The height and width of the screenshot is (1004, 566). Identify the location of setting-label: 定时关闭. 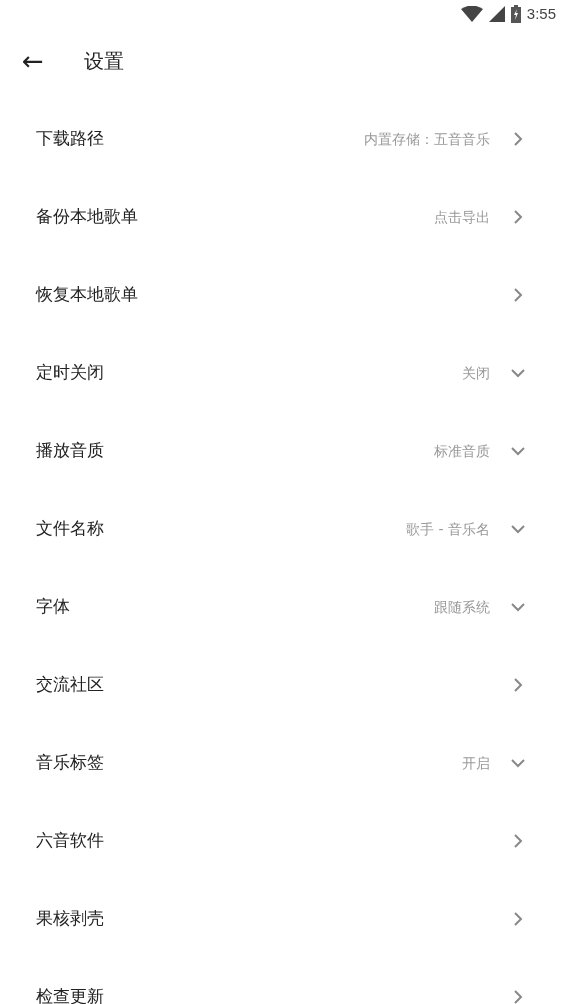
(70, 373).